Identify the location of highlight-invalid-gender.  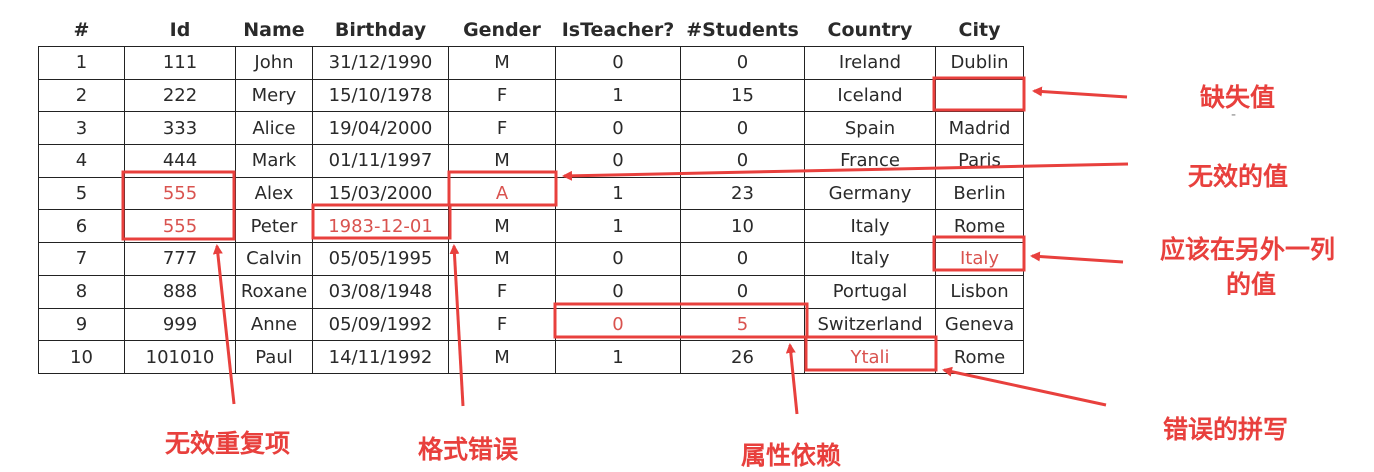
(502, 188).